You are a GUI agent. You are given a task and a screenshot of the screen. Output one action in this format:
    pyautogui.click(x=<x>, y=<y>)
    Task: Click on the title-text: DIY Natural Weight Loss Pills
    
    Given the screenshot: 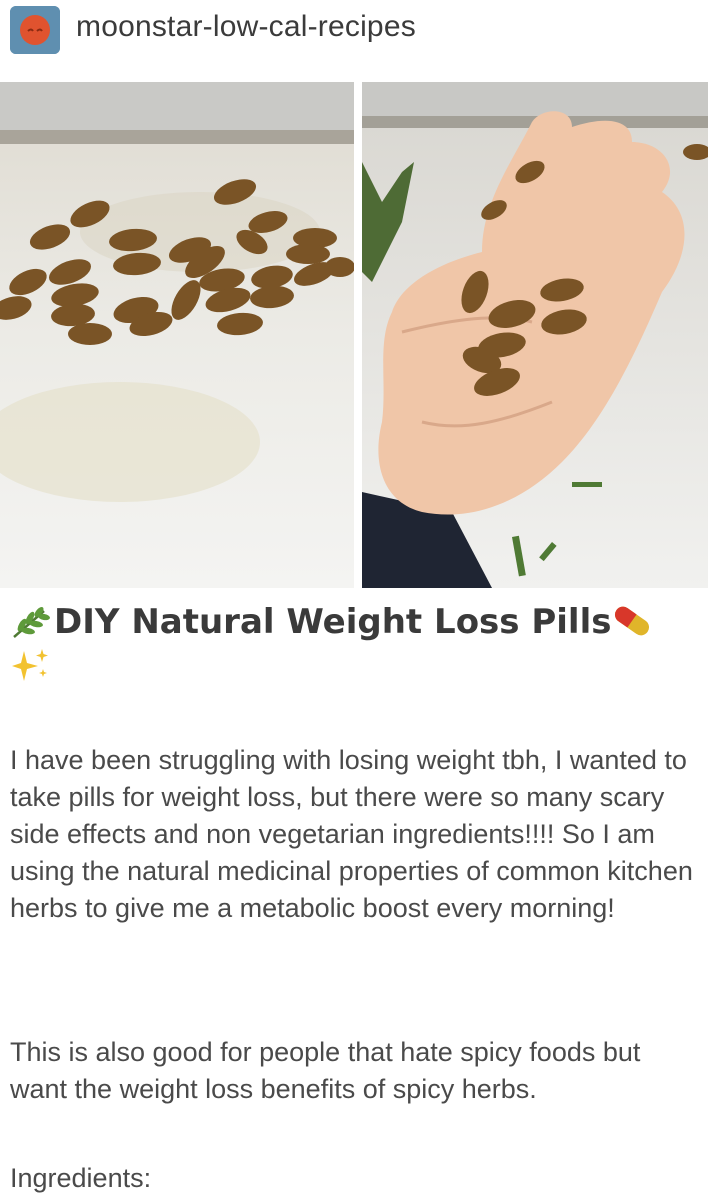 What is the action you would take?
    pyautogui.click(x=333, y=622)
    